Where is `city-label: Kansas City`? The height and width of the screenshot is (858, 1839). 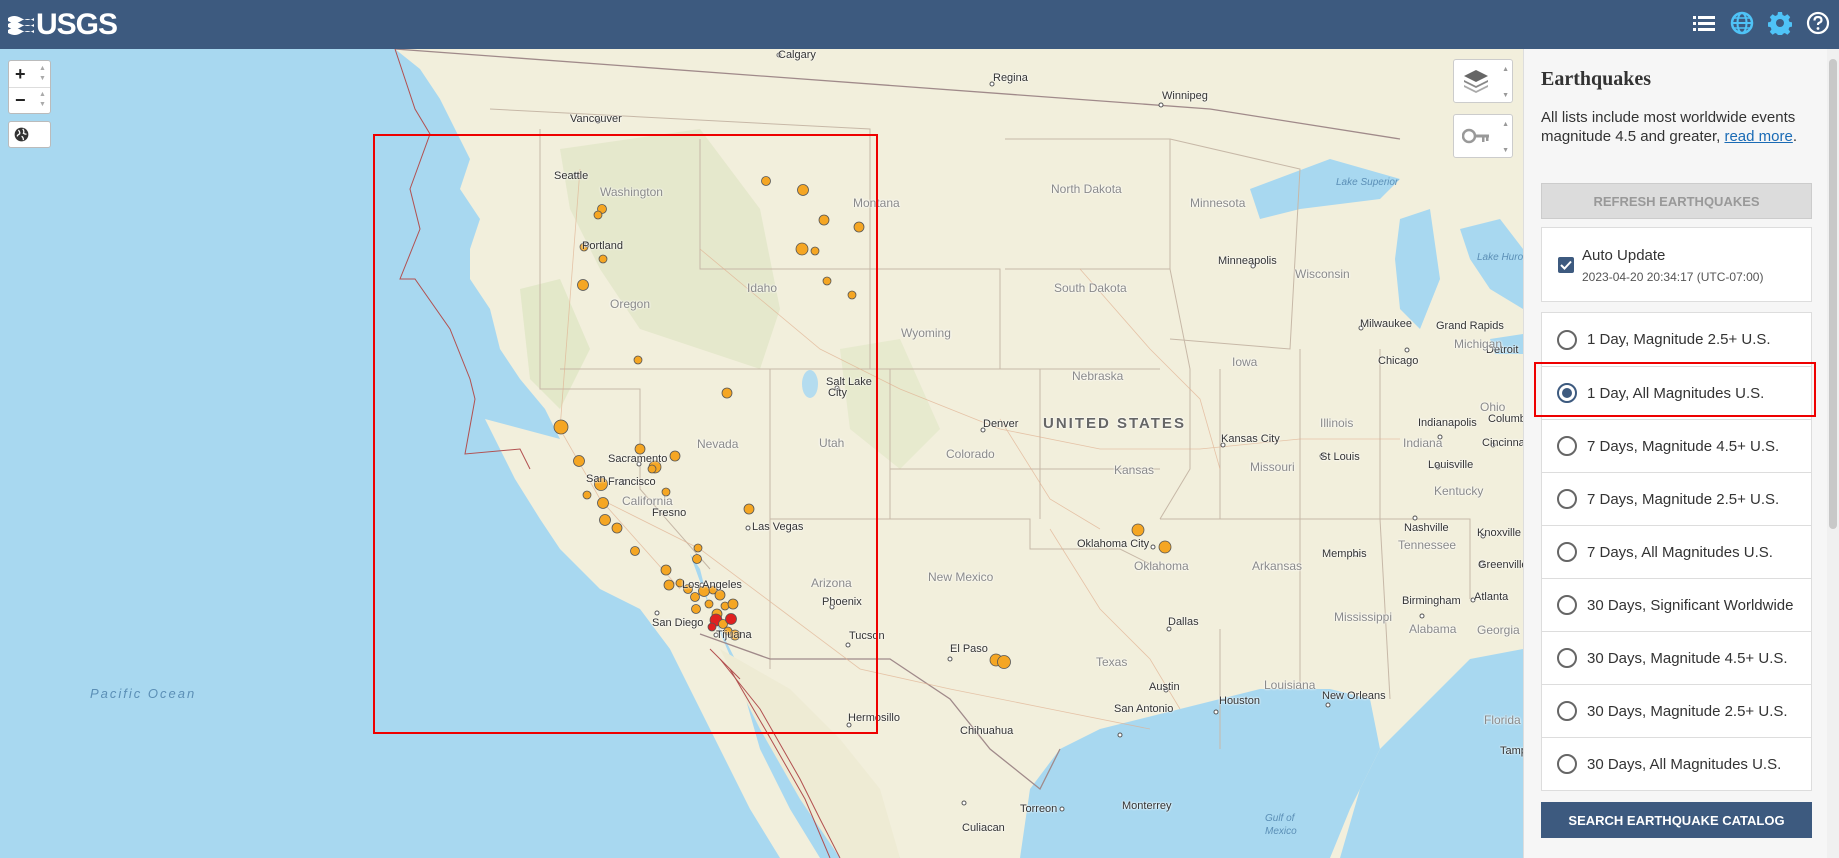 city-label: Kansas City is located at coordinates (1250, 439).